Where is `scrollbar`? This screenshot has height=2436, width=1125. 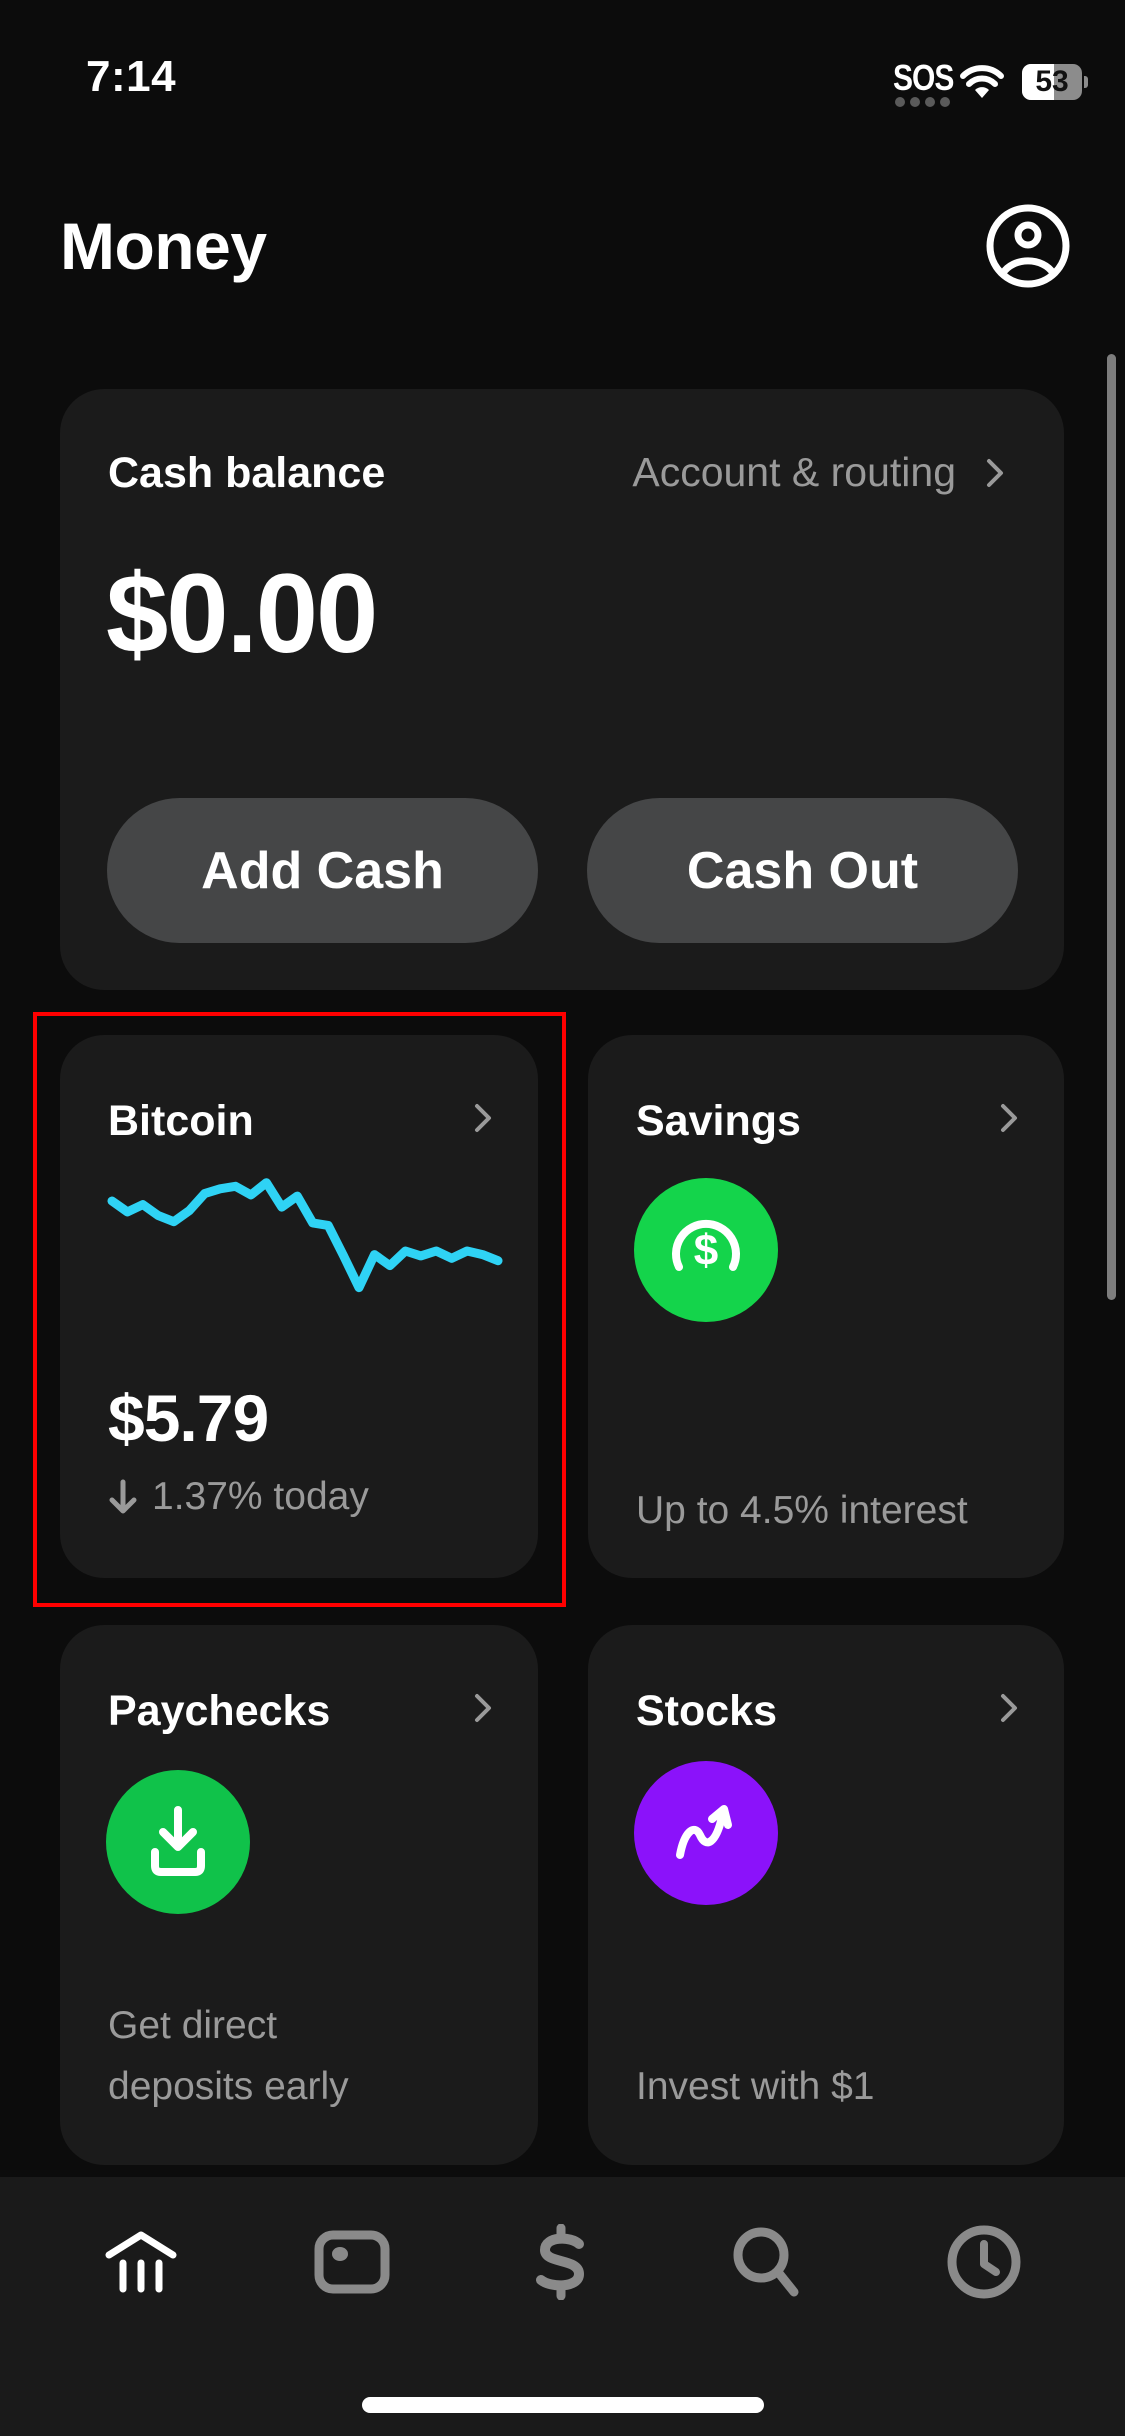
scrollbar is located at coordinates (1111, 827).